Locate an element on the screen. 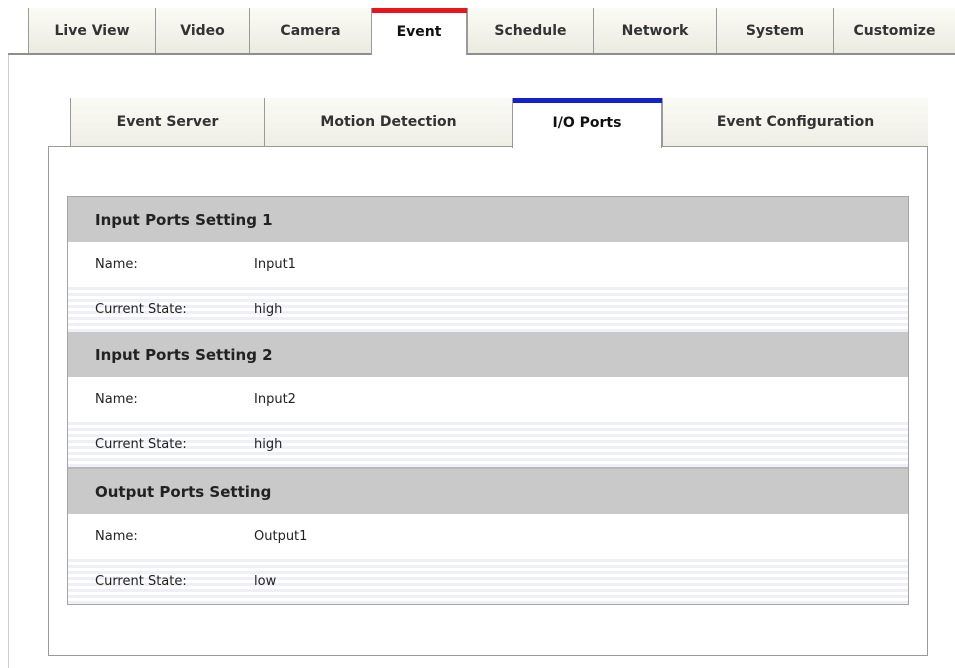 The image size is (955, 668). tab-label: Customize is located at coordinates (894, 30).